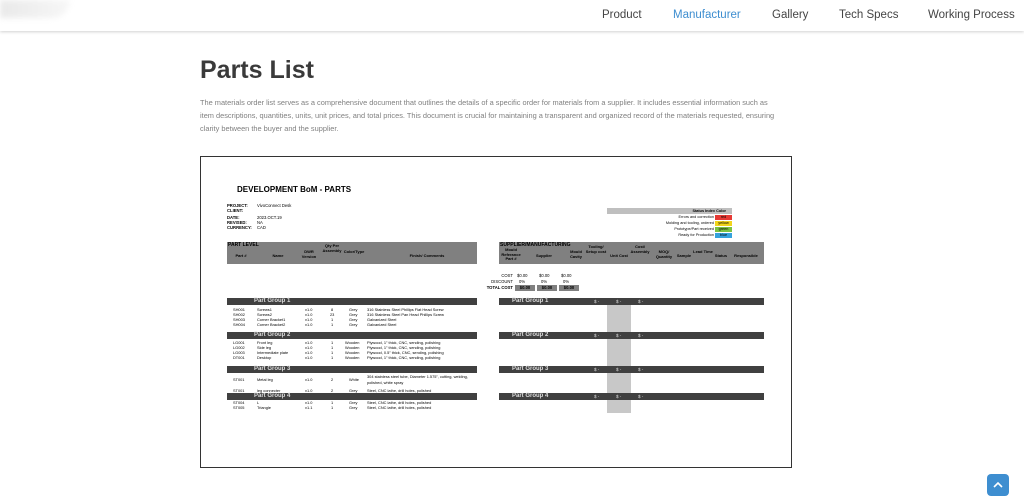  Describe the element at coordinates (790, 15) in the screenshot. I see `nav-item-gallery: Gallery` at that location.